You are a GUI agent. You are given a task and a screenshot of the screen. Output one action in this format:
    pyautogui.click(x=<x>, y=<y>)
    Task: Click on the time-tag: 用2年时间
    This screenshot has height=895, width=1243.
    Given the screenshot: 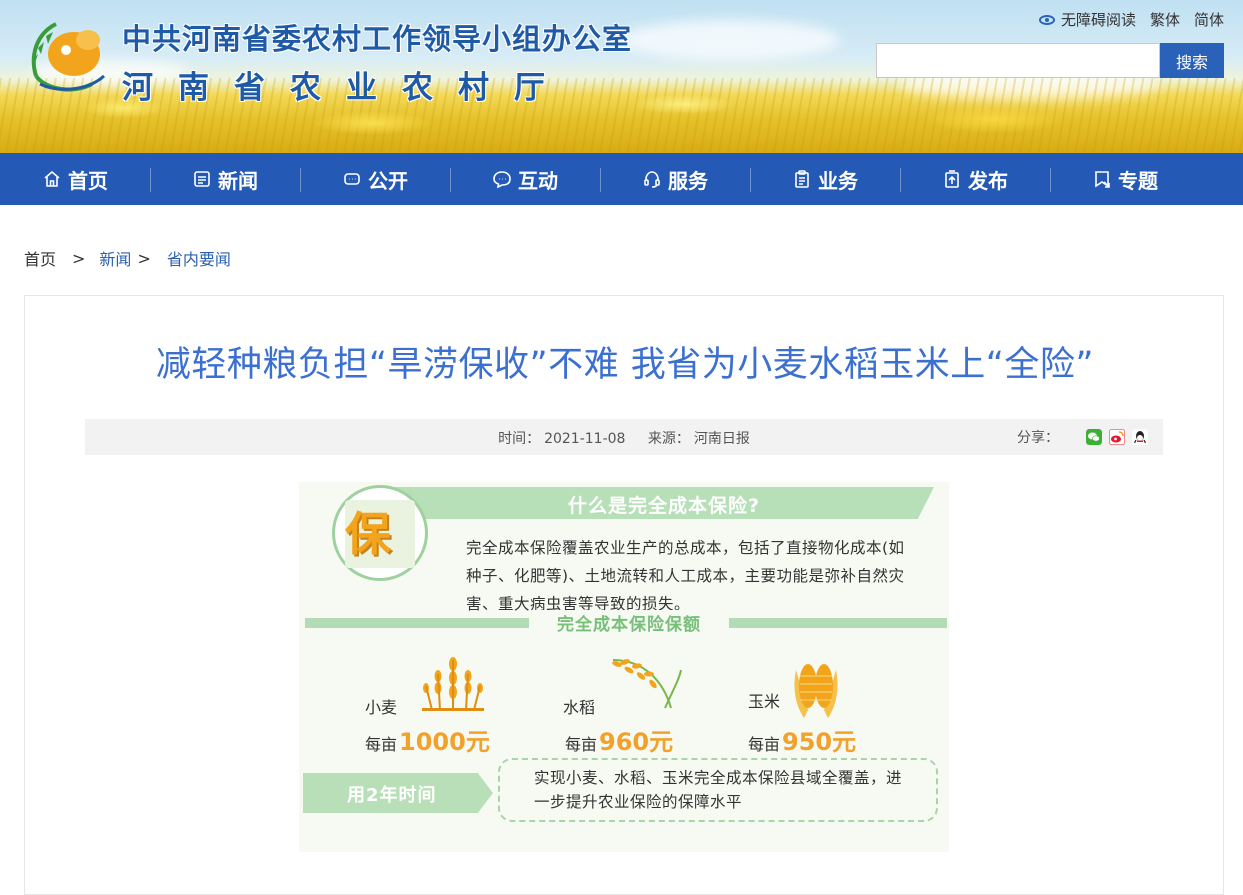 What is the action you would take?
    pyautogui.click(x=398, y=793)
    